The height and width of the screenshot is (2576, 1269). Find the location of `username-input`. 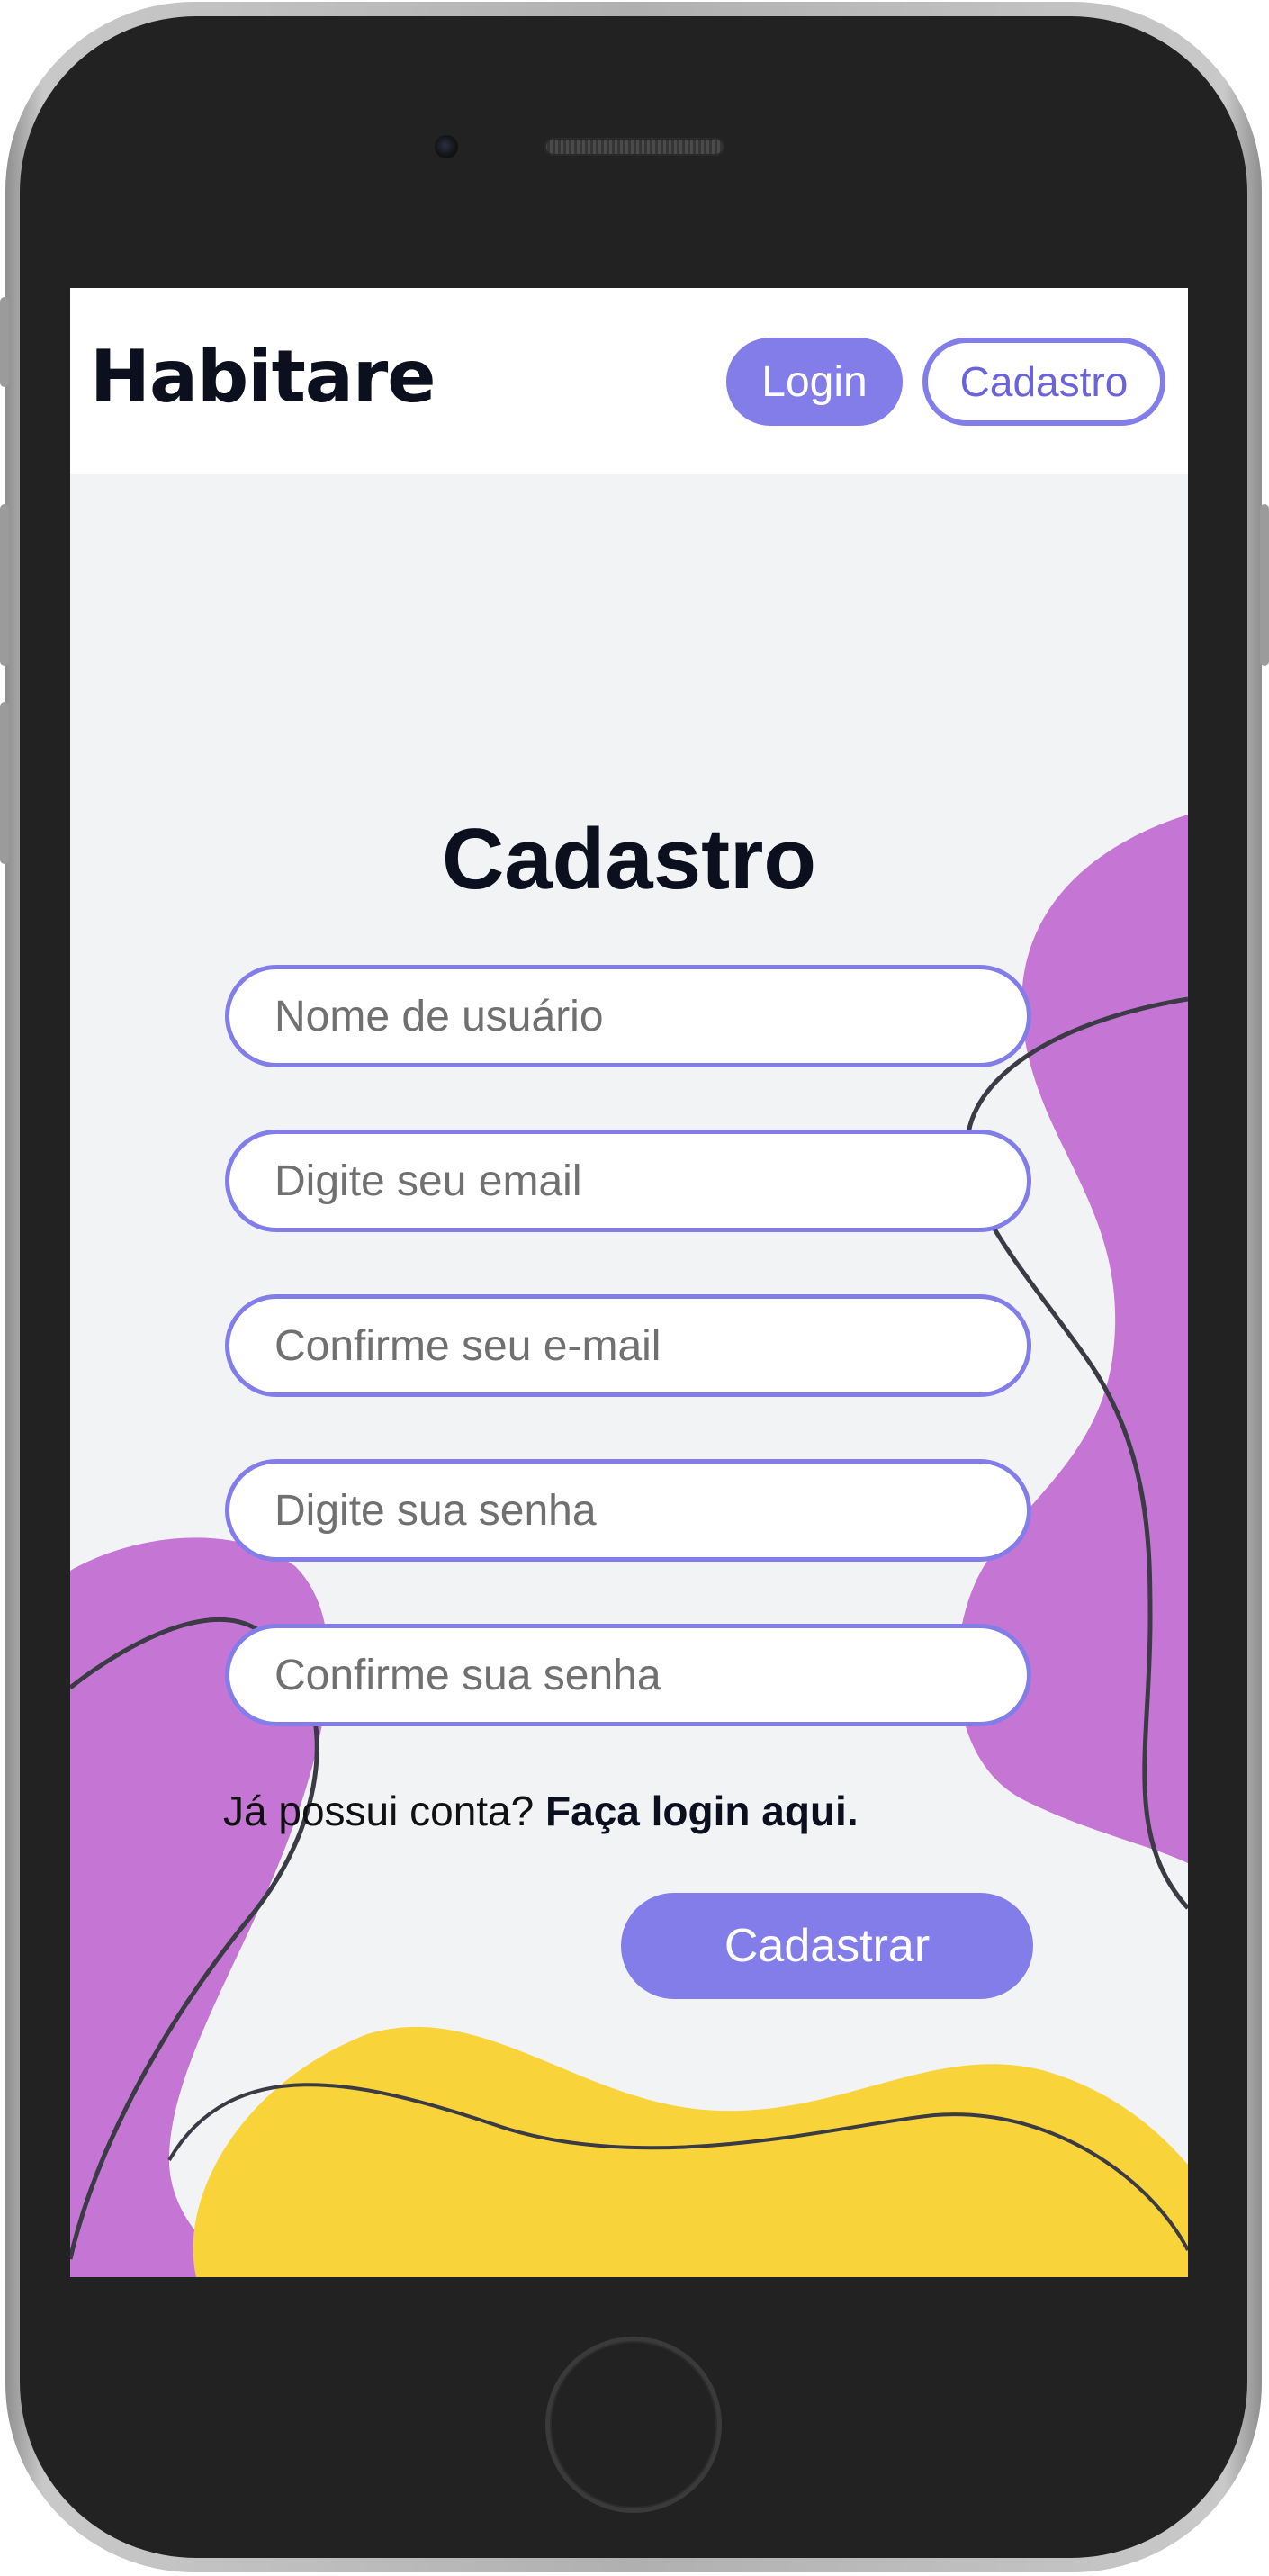

username-input is located at coordinates (628, 1016).